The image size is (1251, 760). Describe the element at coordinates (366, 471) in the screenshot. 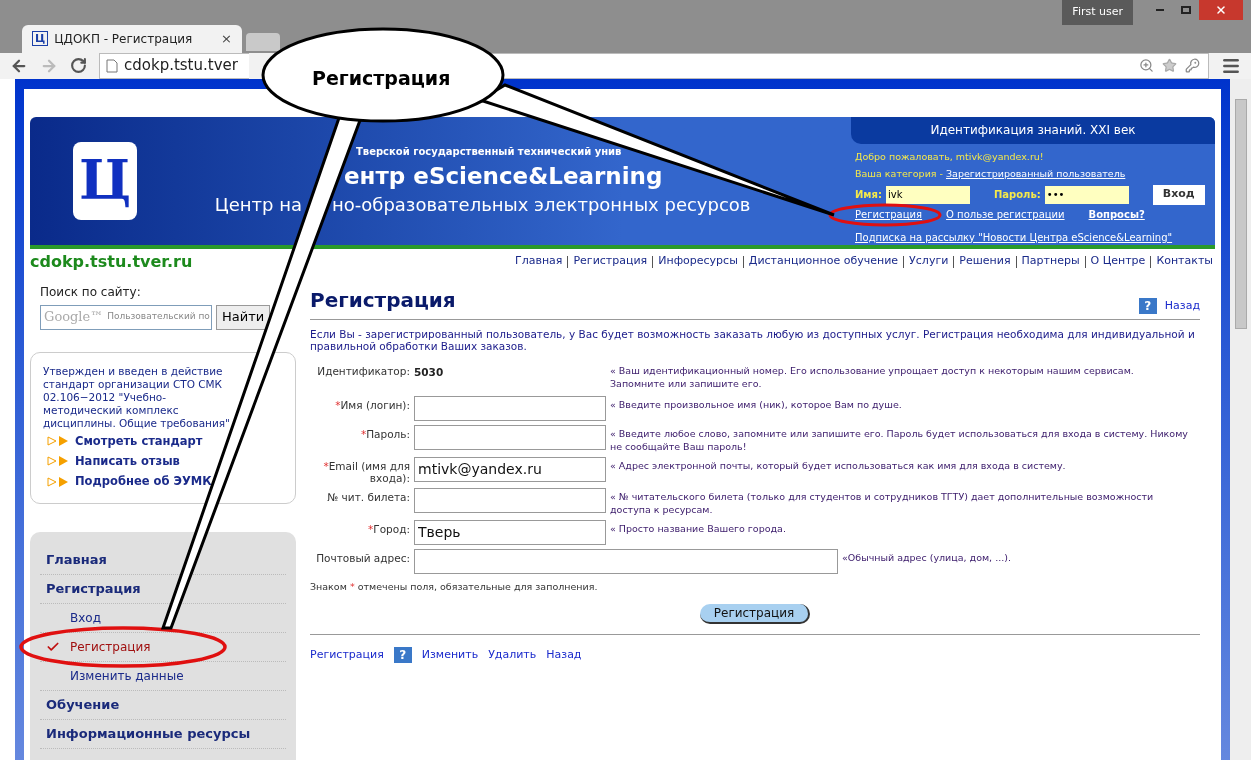

I see `field-label: *Email (имя для входа):` at that location.